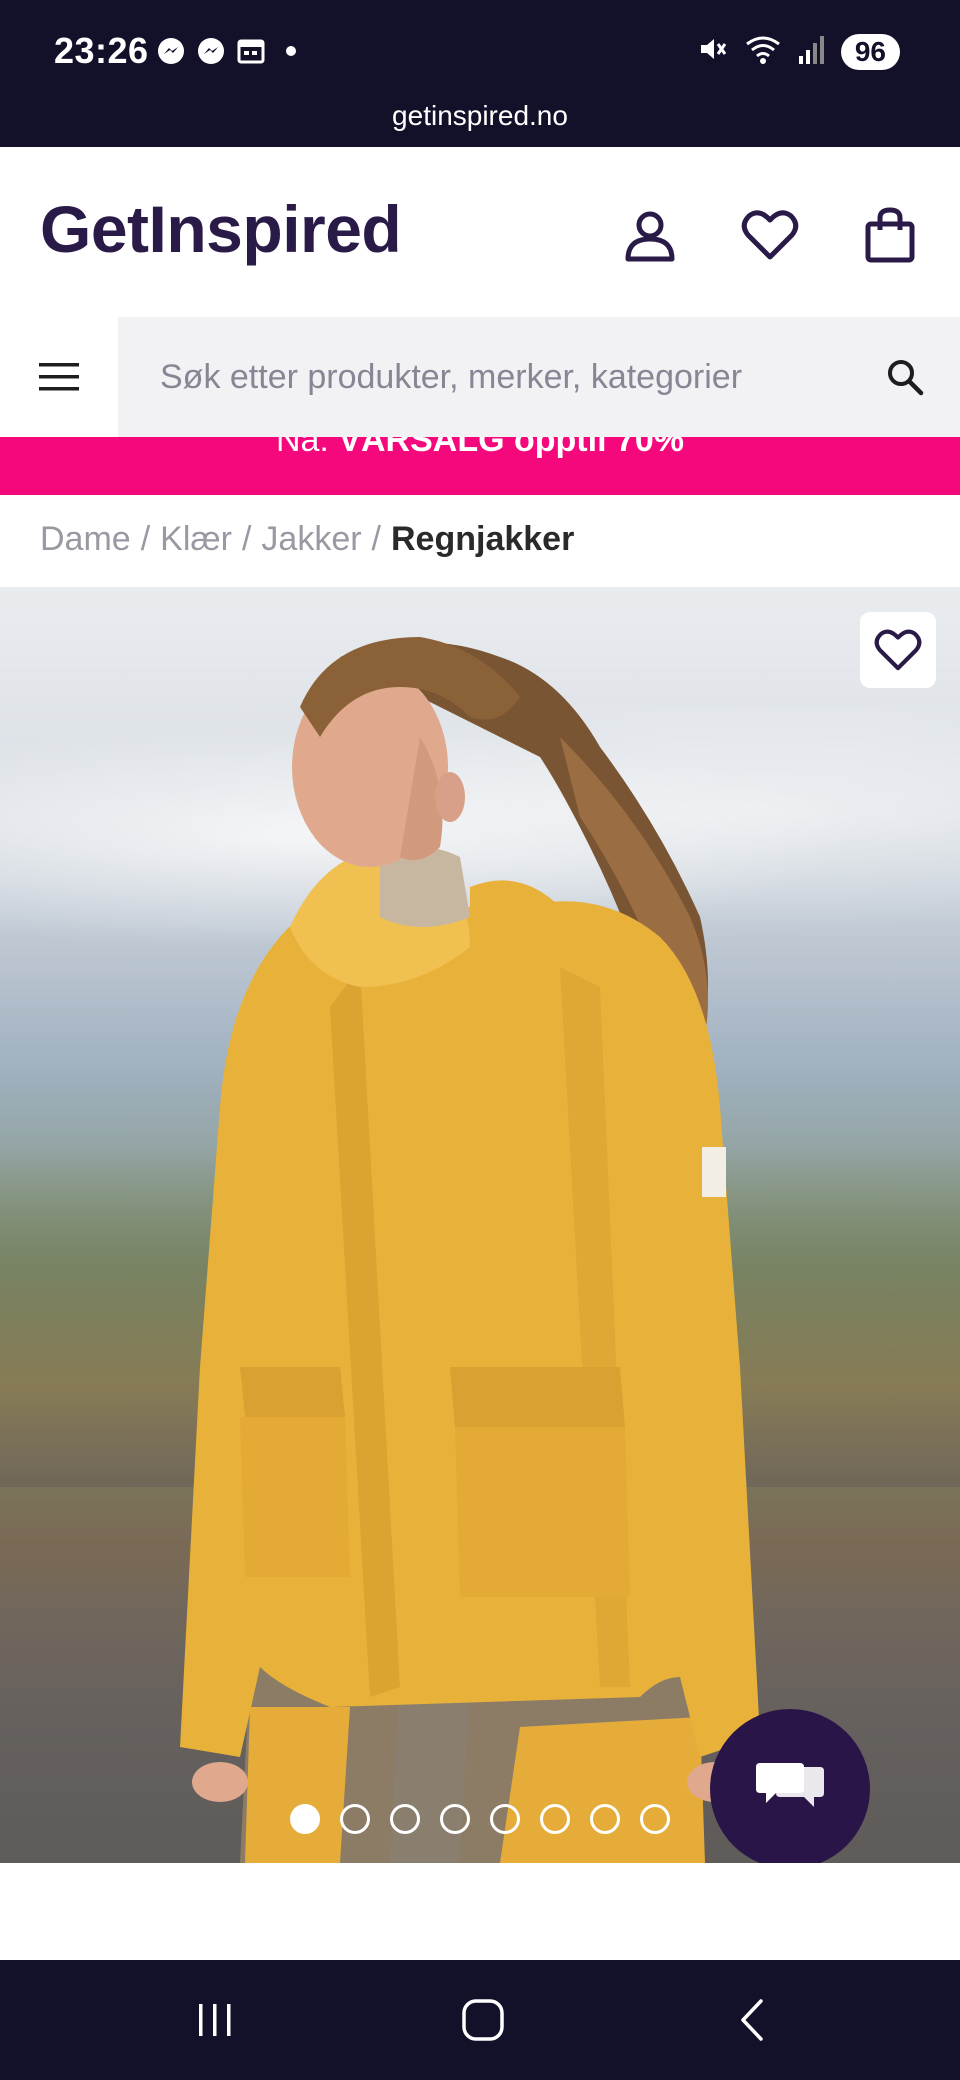 The width and height of the screenshot is (960, 2080). Describe the element at coordinates (307, 448) in the screenshot. I see `promo-prefix: Nå:` at that location.